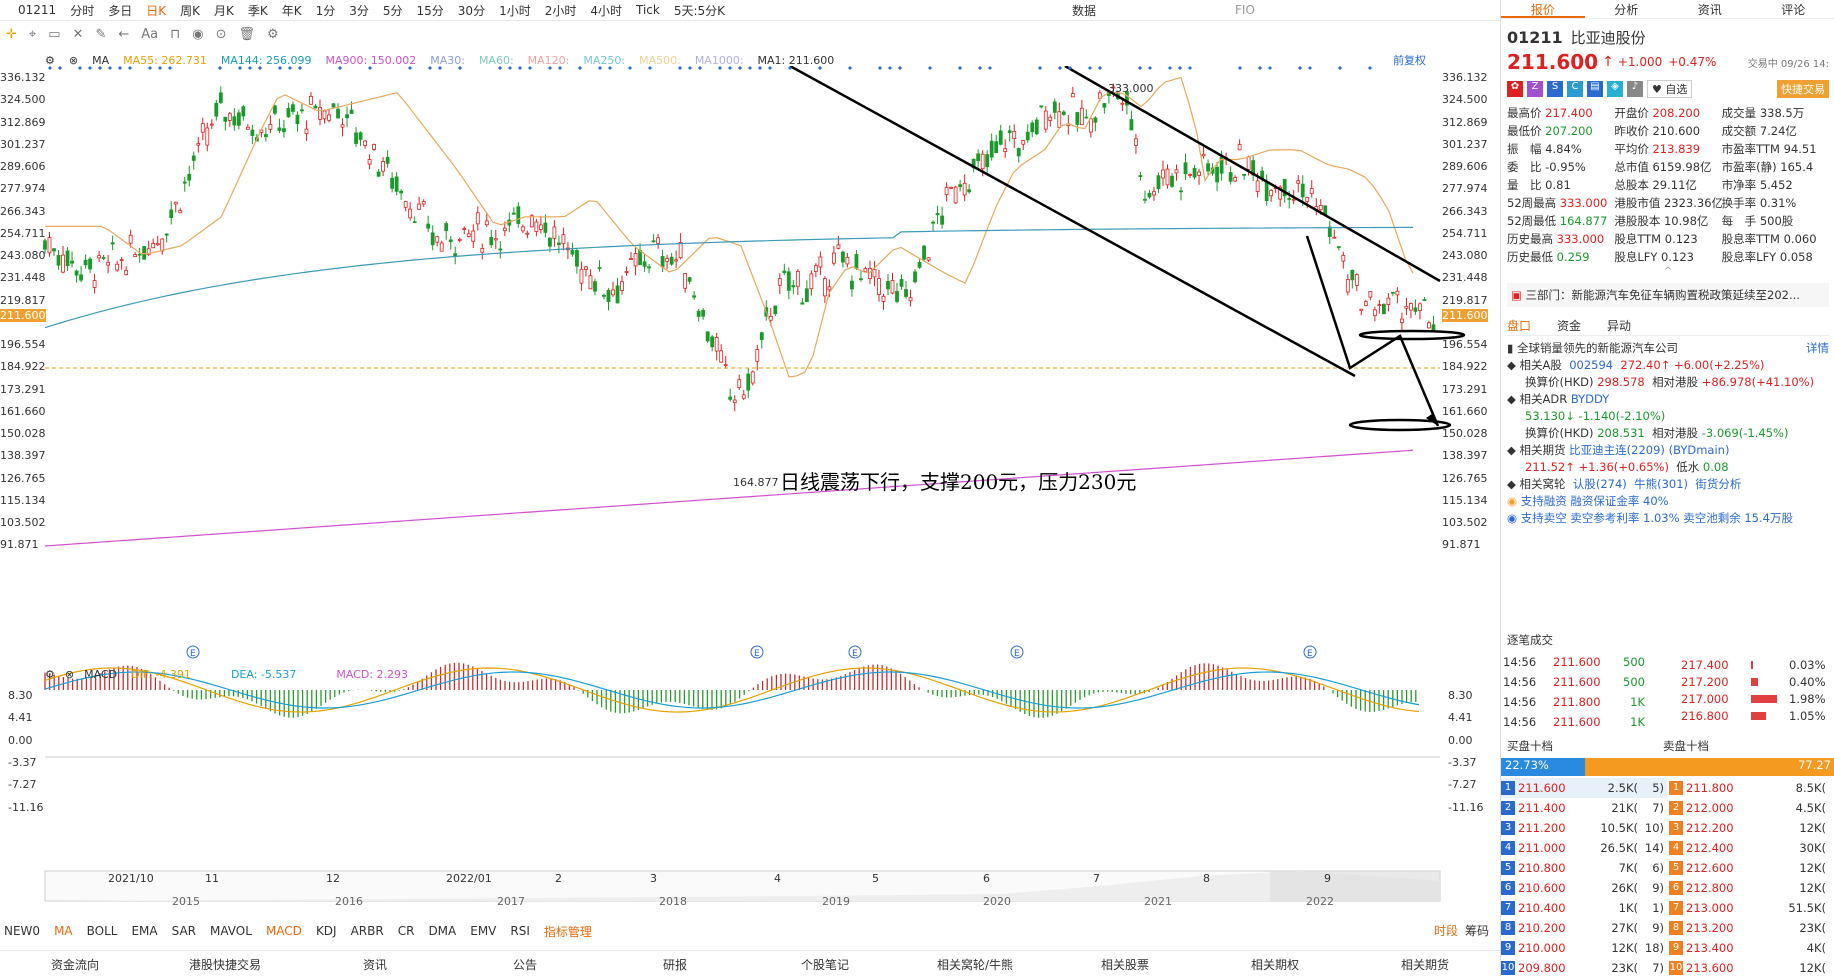  Describe the element at coordinates (1584, 888) in the screenshot. I see `bid-row: 6210.60026K(9)` at that location.